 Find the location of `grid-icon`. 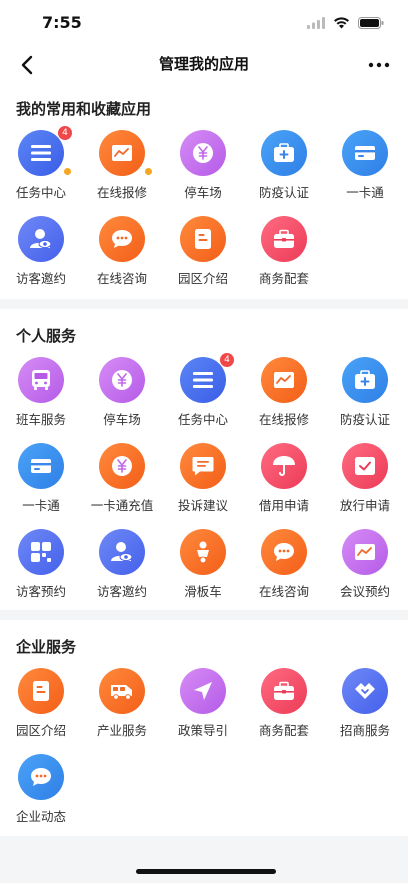

grid-icon is located at coordinates (41, 552).